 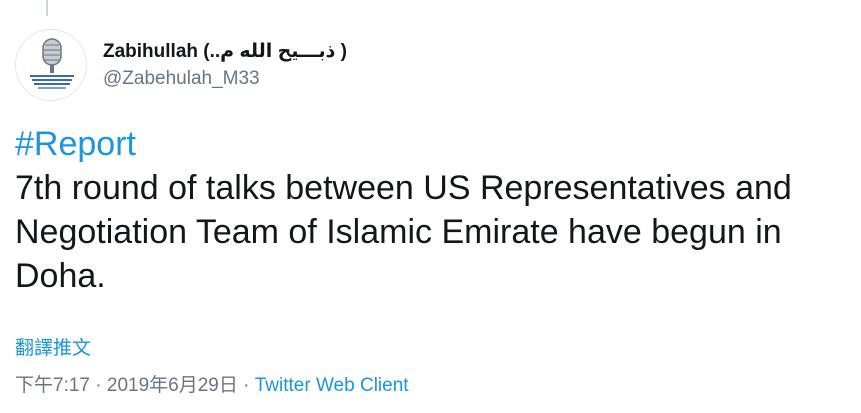 I want to click on hashtag-link: #Report, so click(x=432, y=144).